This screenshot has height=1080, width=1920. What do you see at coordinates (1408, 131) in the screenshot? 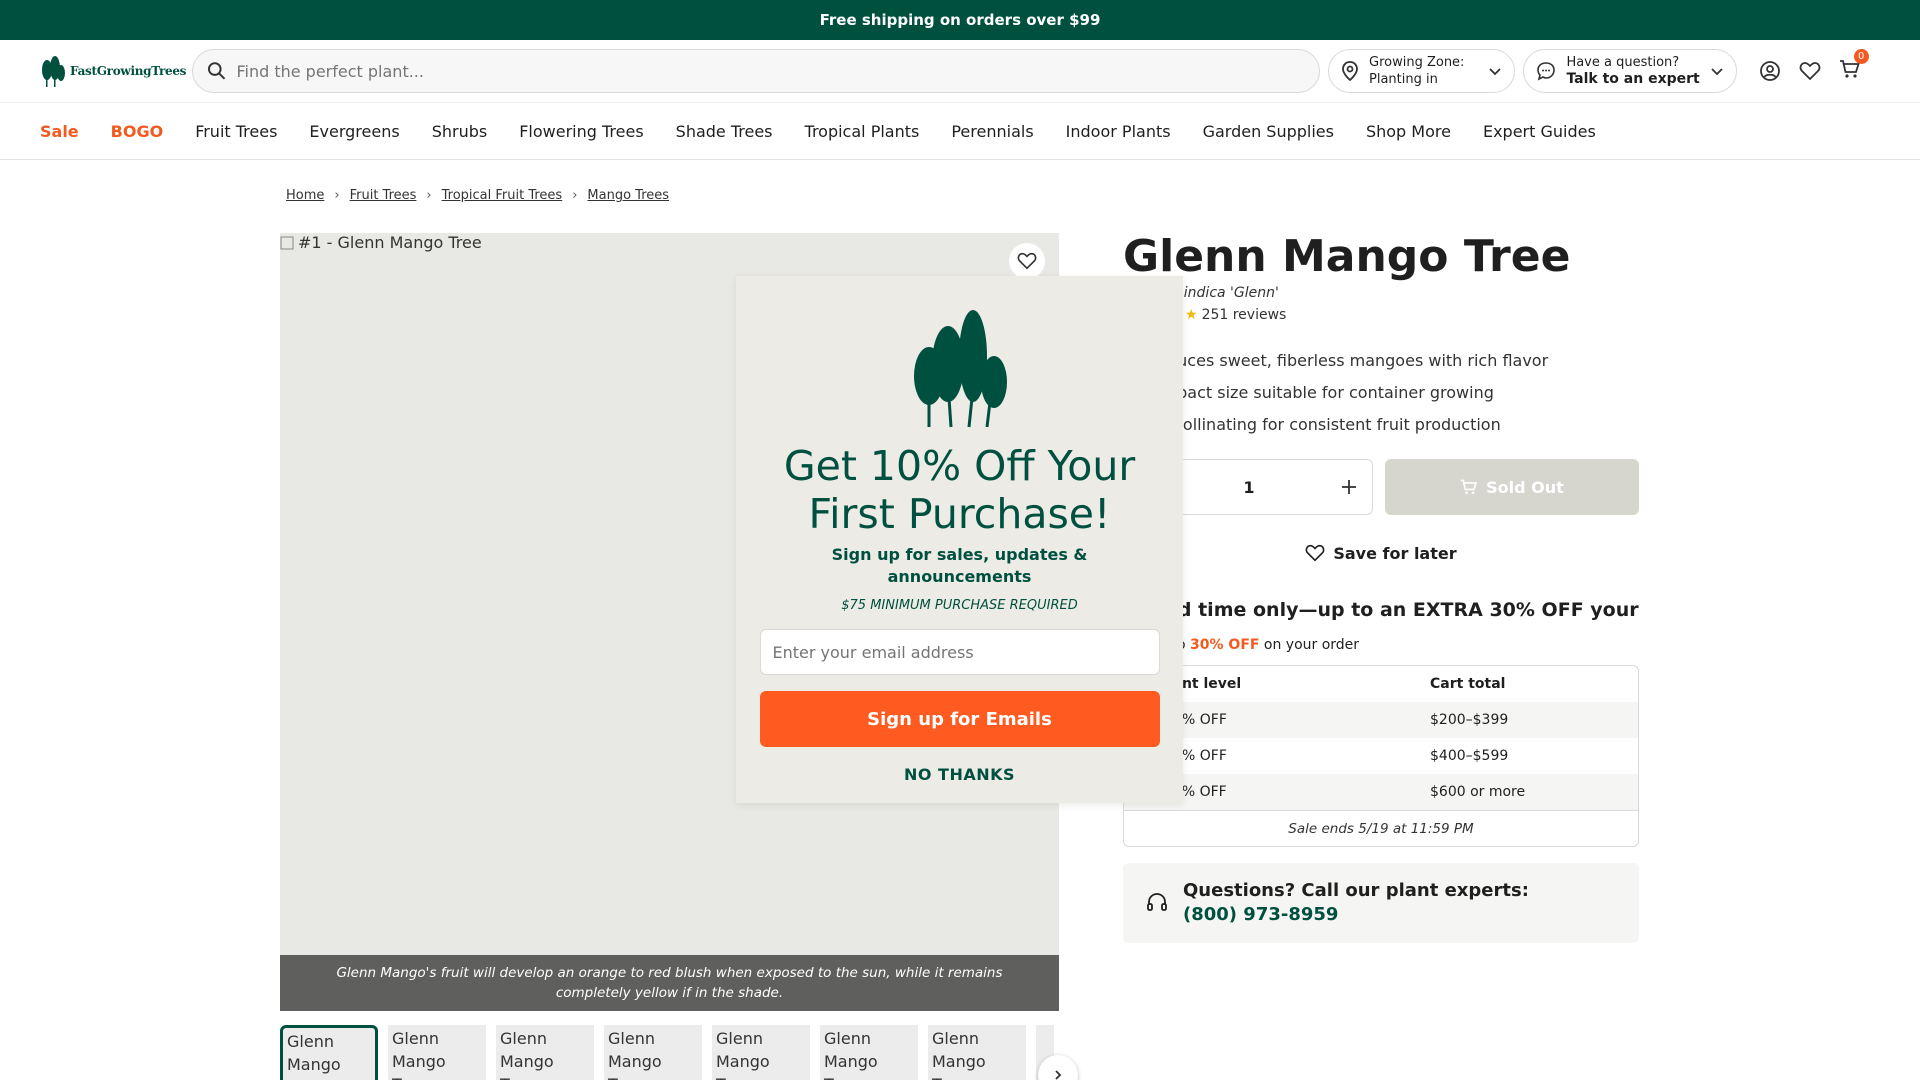
I see `nav-item-shop-more: Shop More` at bounding box center [1408, 131].